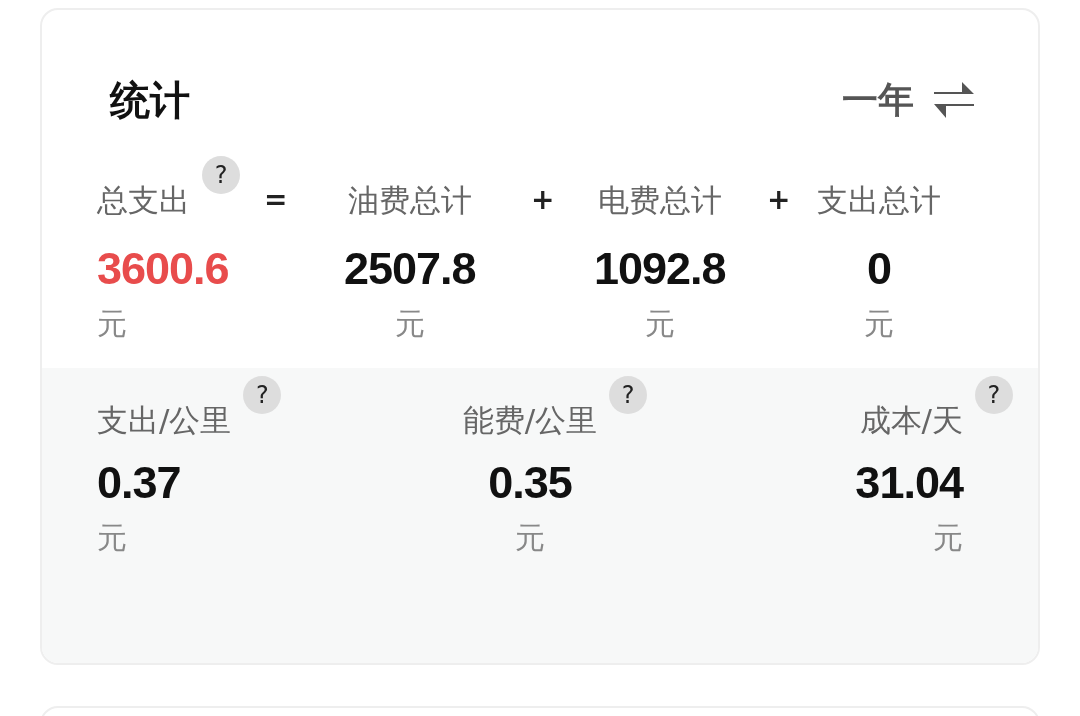 This screenshot has width=1080, height=716. What do you see at coordinates (410, 269) in the screenshot?
I see `stat-value: 2507.8` at bounding box center [410, 269].